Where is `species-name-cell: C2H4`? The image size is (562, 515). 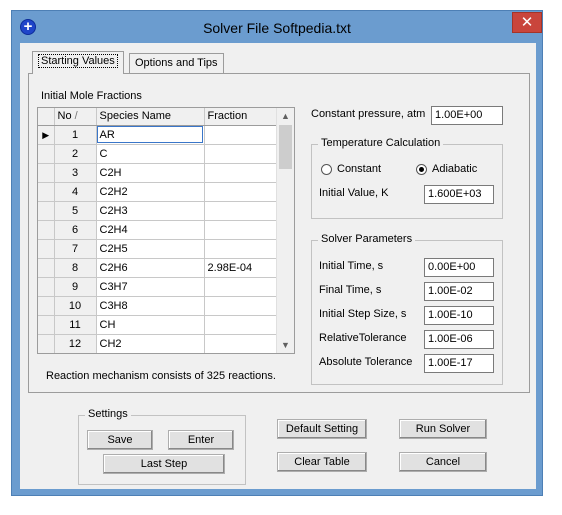
species-name-cell: C2H4 is located at coordinates (150, 230).